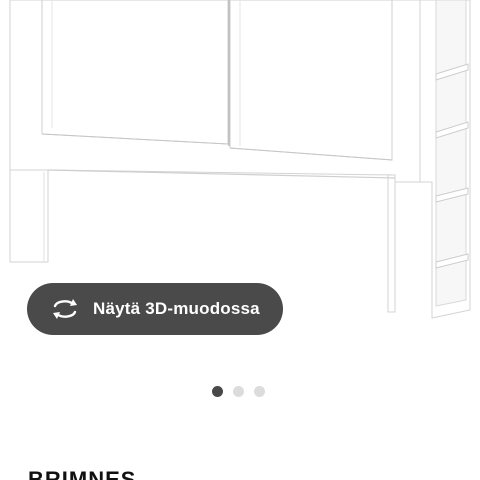 The width and height of the screenshot is (480, 480). Describe the element at coordinates (65, 309) in the screenshot. I see `rotate-3d-icon` at that location.